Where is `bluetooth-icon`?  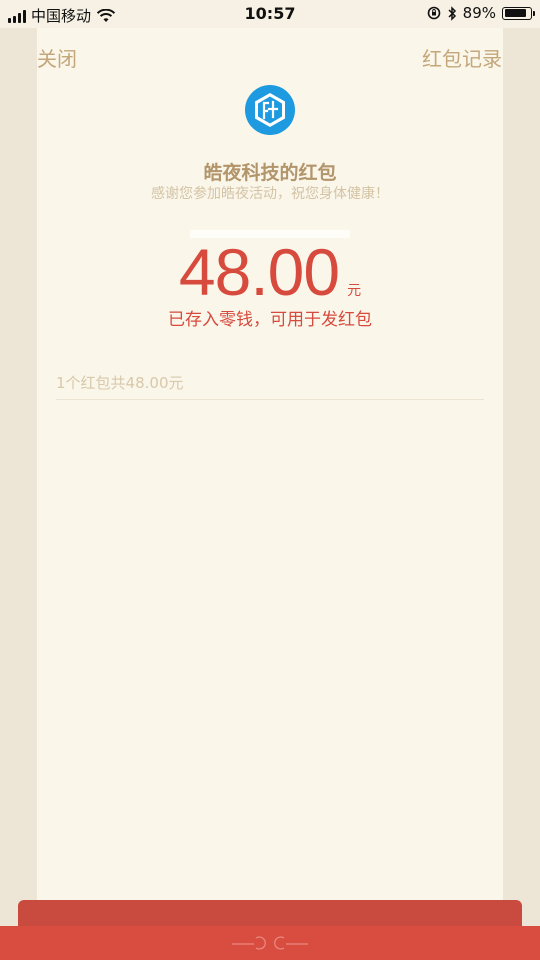 bluetooth-icon is located at coordinates (452, 13).